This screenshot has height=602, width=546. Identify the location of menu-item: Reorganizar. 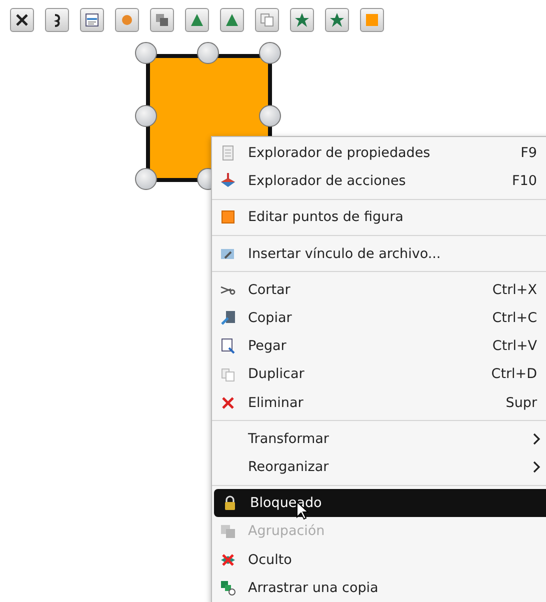
(379, 467).